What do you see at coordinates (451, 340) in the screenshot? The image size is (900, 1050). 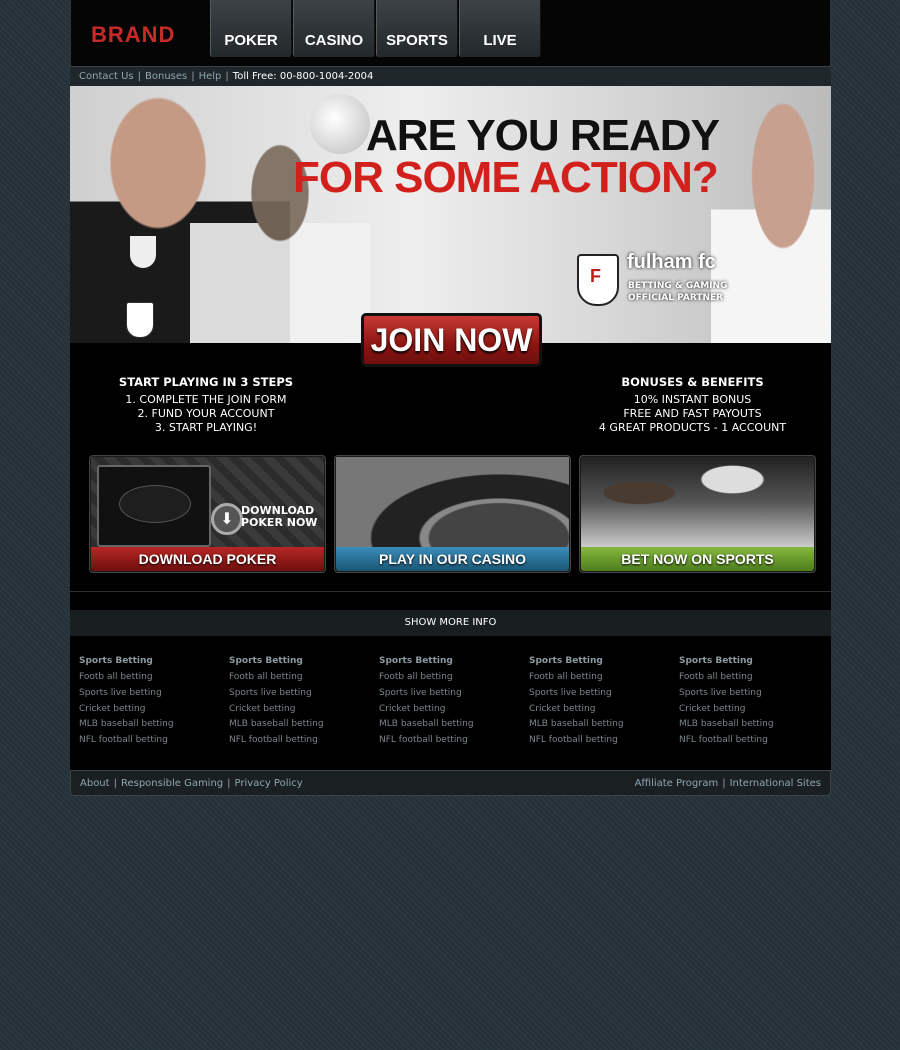 I see `join-now-button: JOIN NOW` at bounding box center [451, 340].